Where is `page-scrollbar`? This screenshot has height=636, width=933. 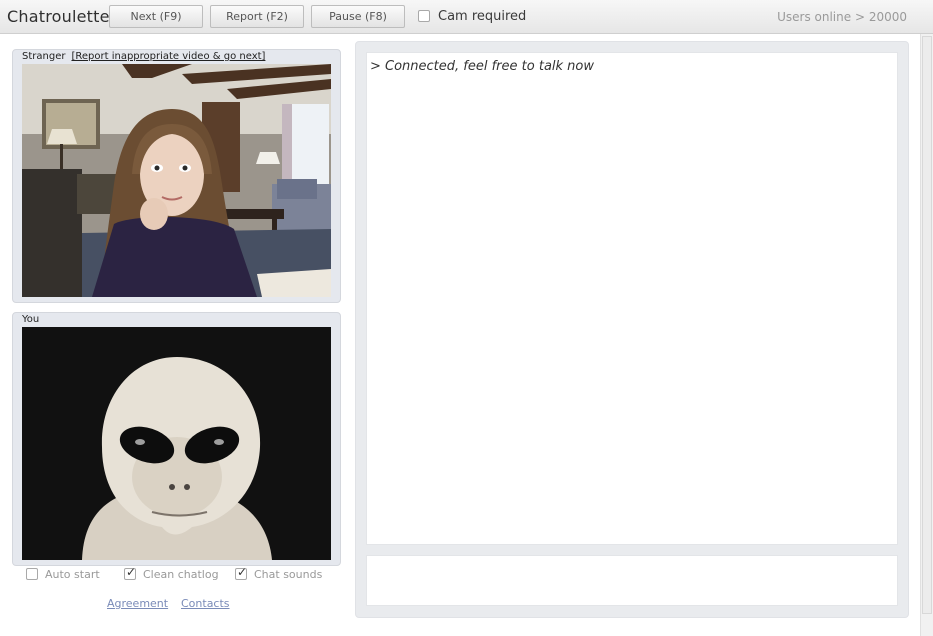 page-scrollbar is located at coordinates (926, 335).